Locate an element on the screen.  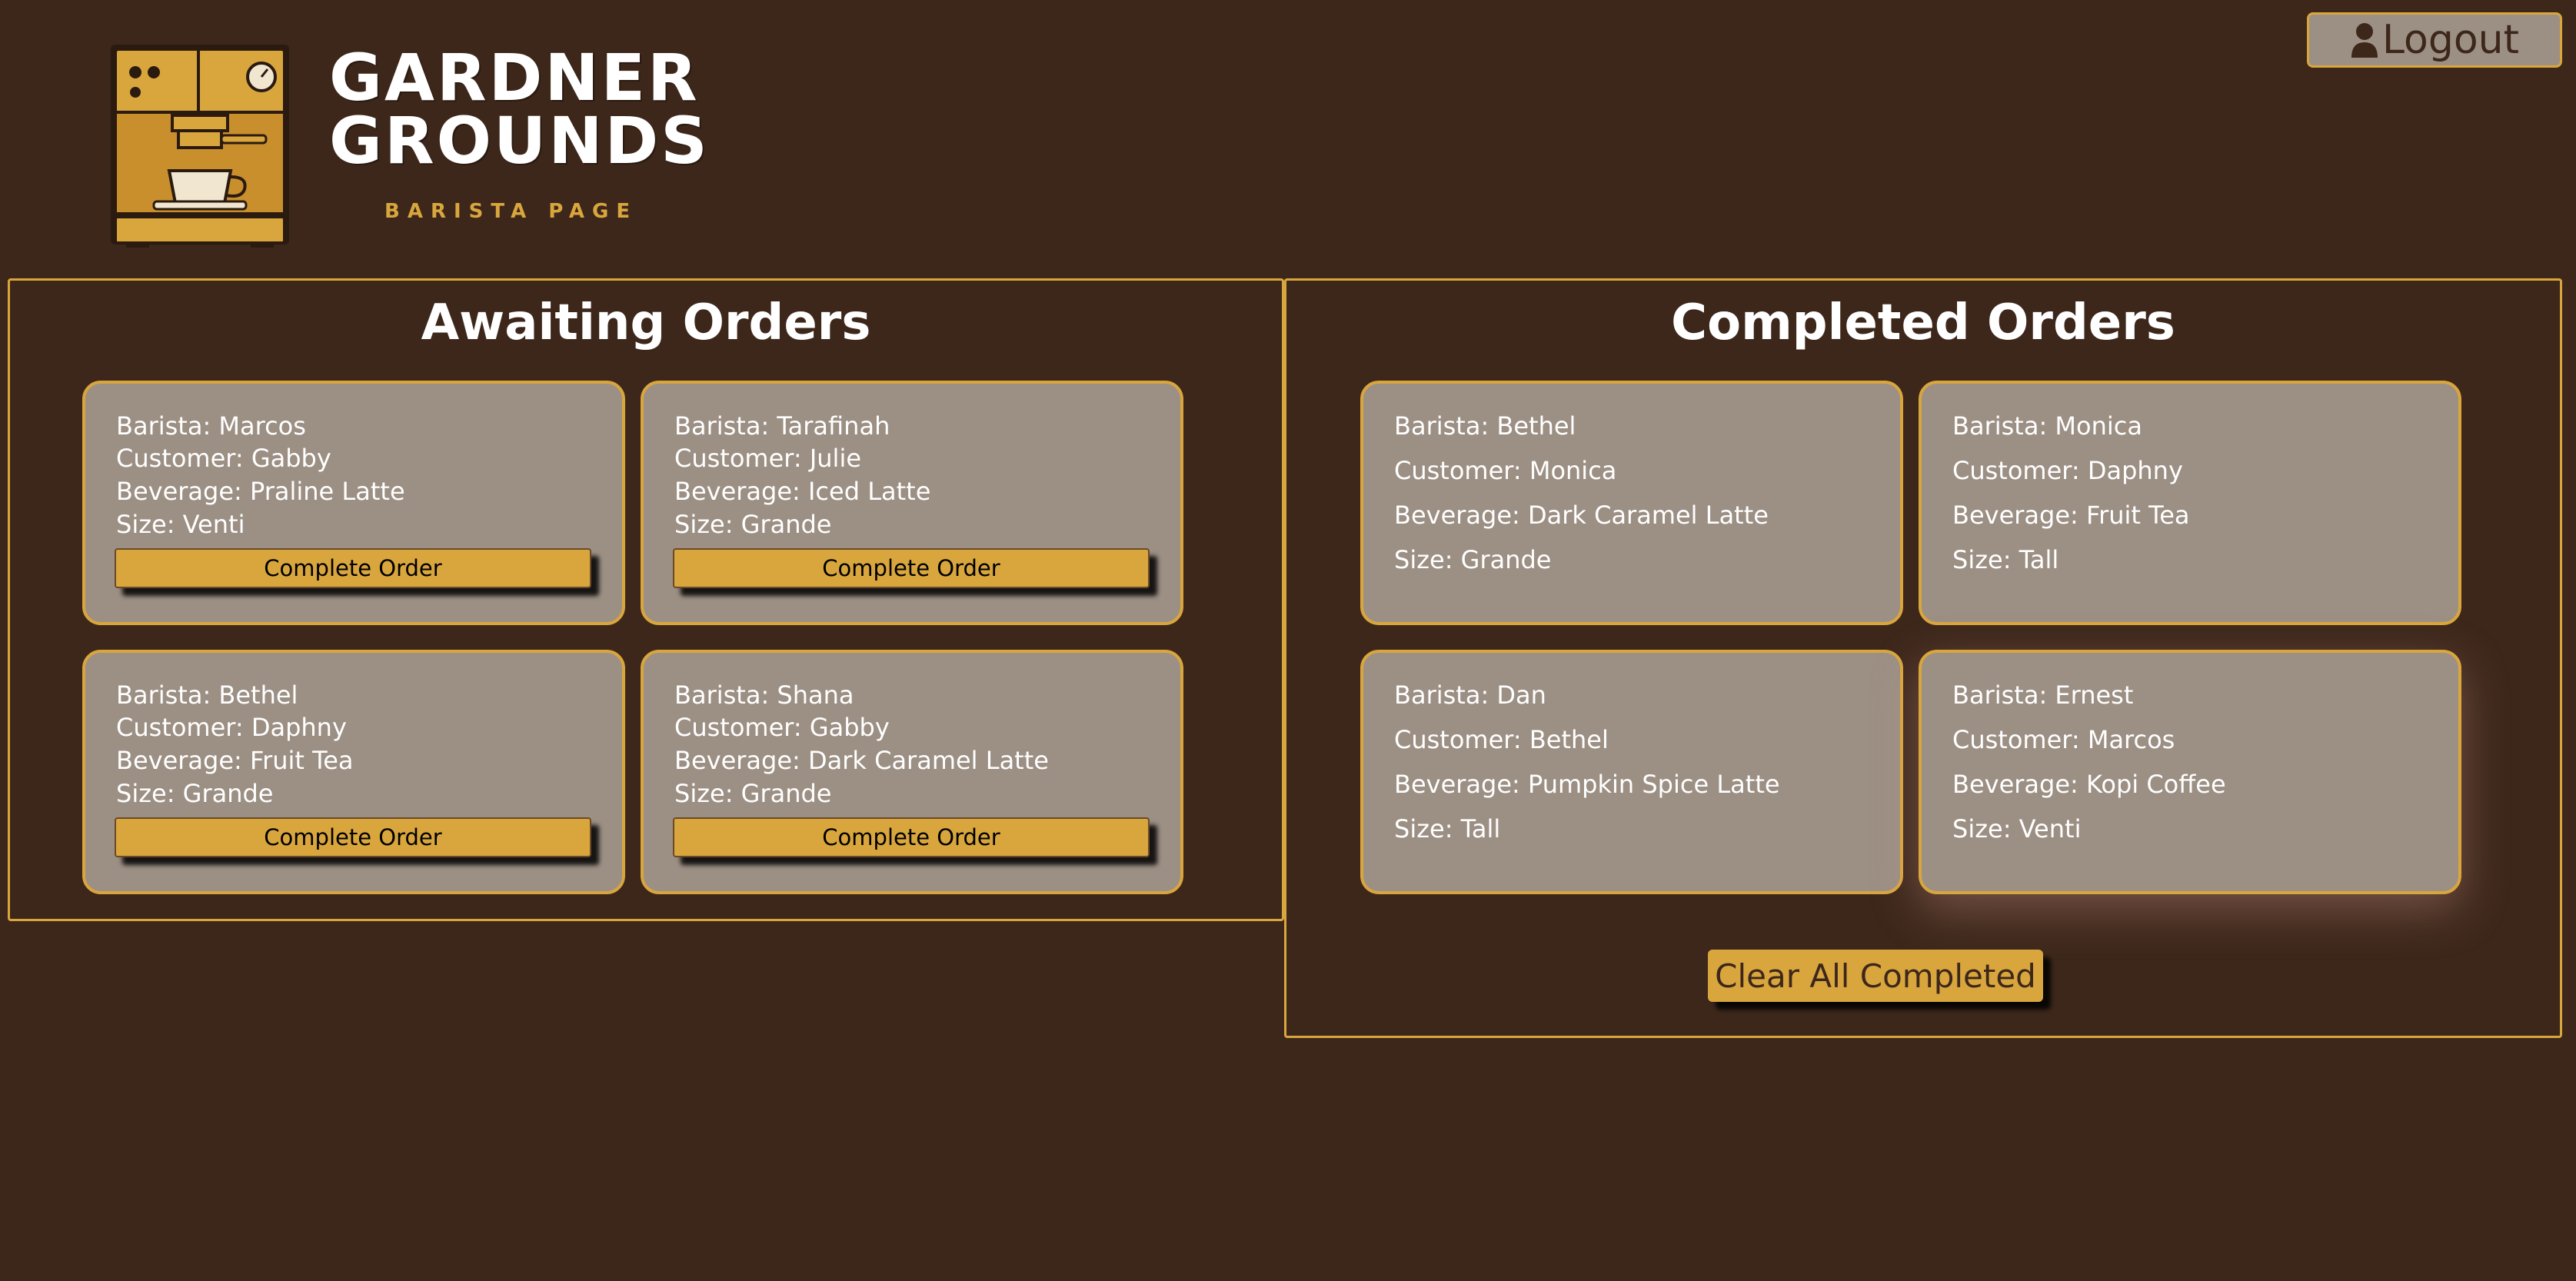
logo-line-1: GARDNER is located at coordinates (514, 77).